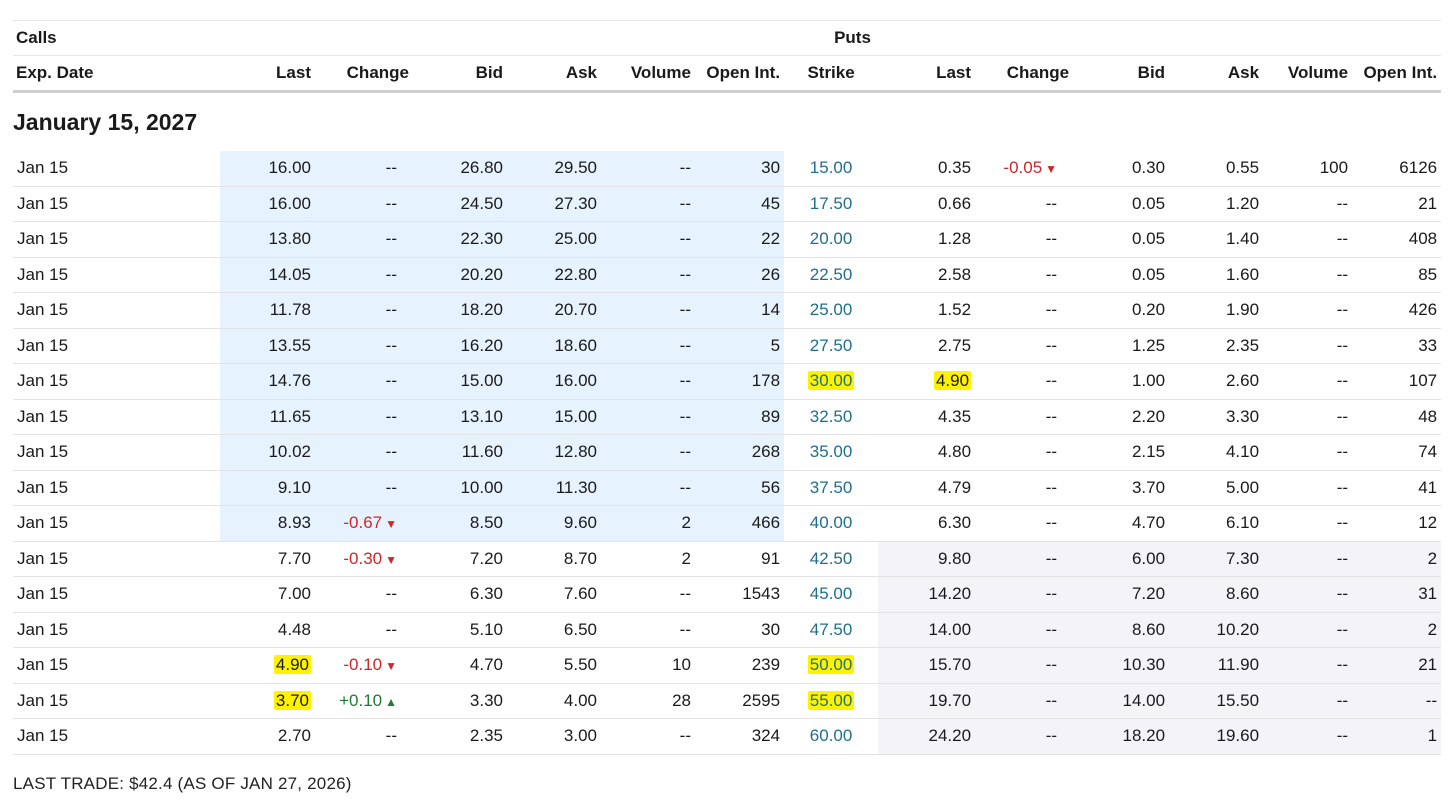 This screenshot has height=800, width=1456. Describe the element at coordinates (460, 630) in the screenshot. I see `call-bid-cell: 5.10` at that location.